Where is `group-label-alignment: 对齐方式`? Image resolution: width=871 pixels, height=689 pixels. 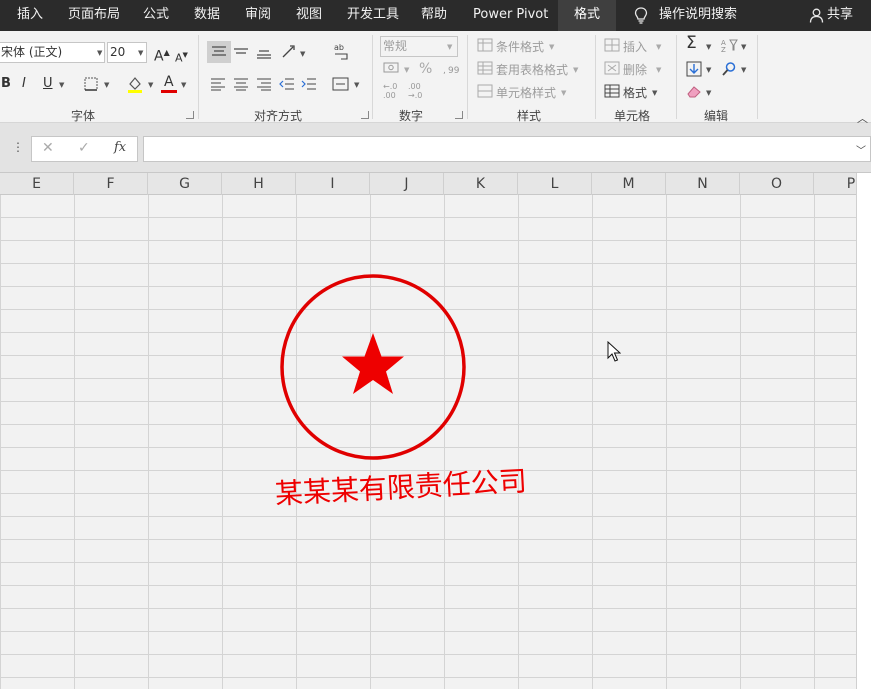 group-label-alignment: 对齐方式 is located at coordinates (278, 116).